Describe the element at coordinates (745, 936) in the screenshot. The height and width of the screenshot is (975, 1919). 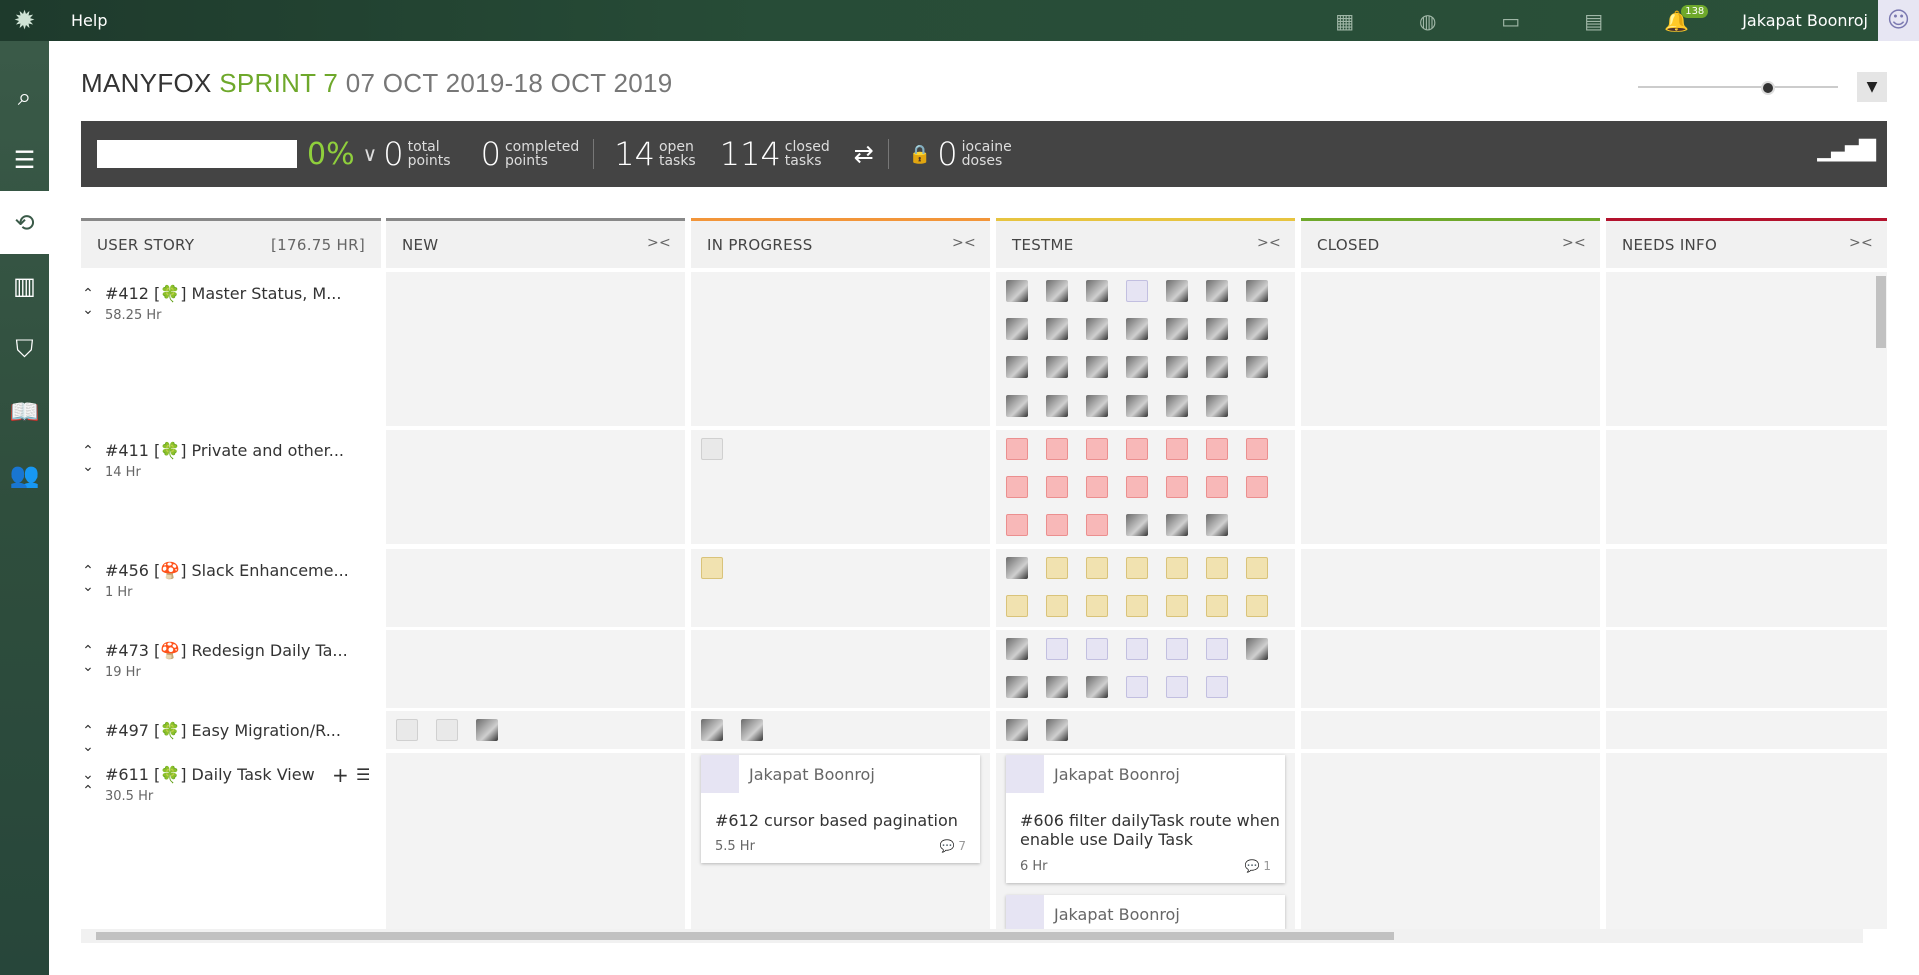
I see `horizontal-scrollbar-thumb` at that location.